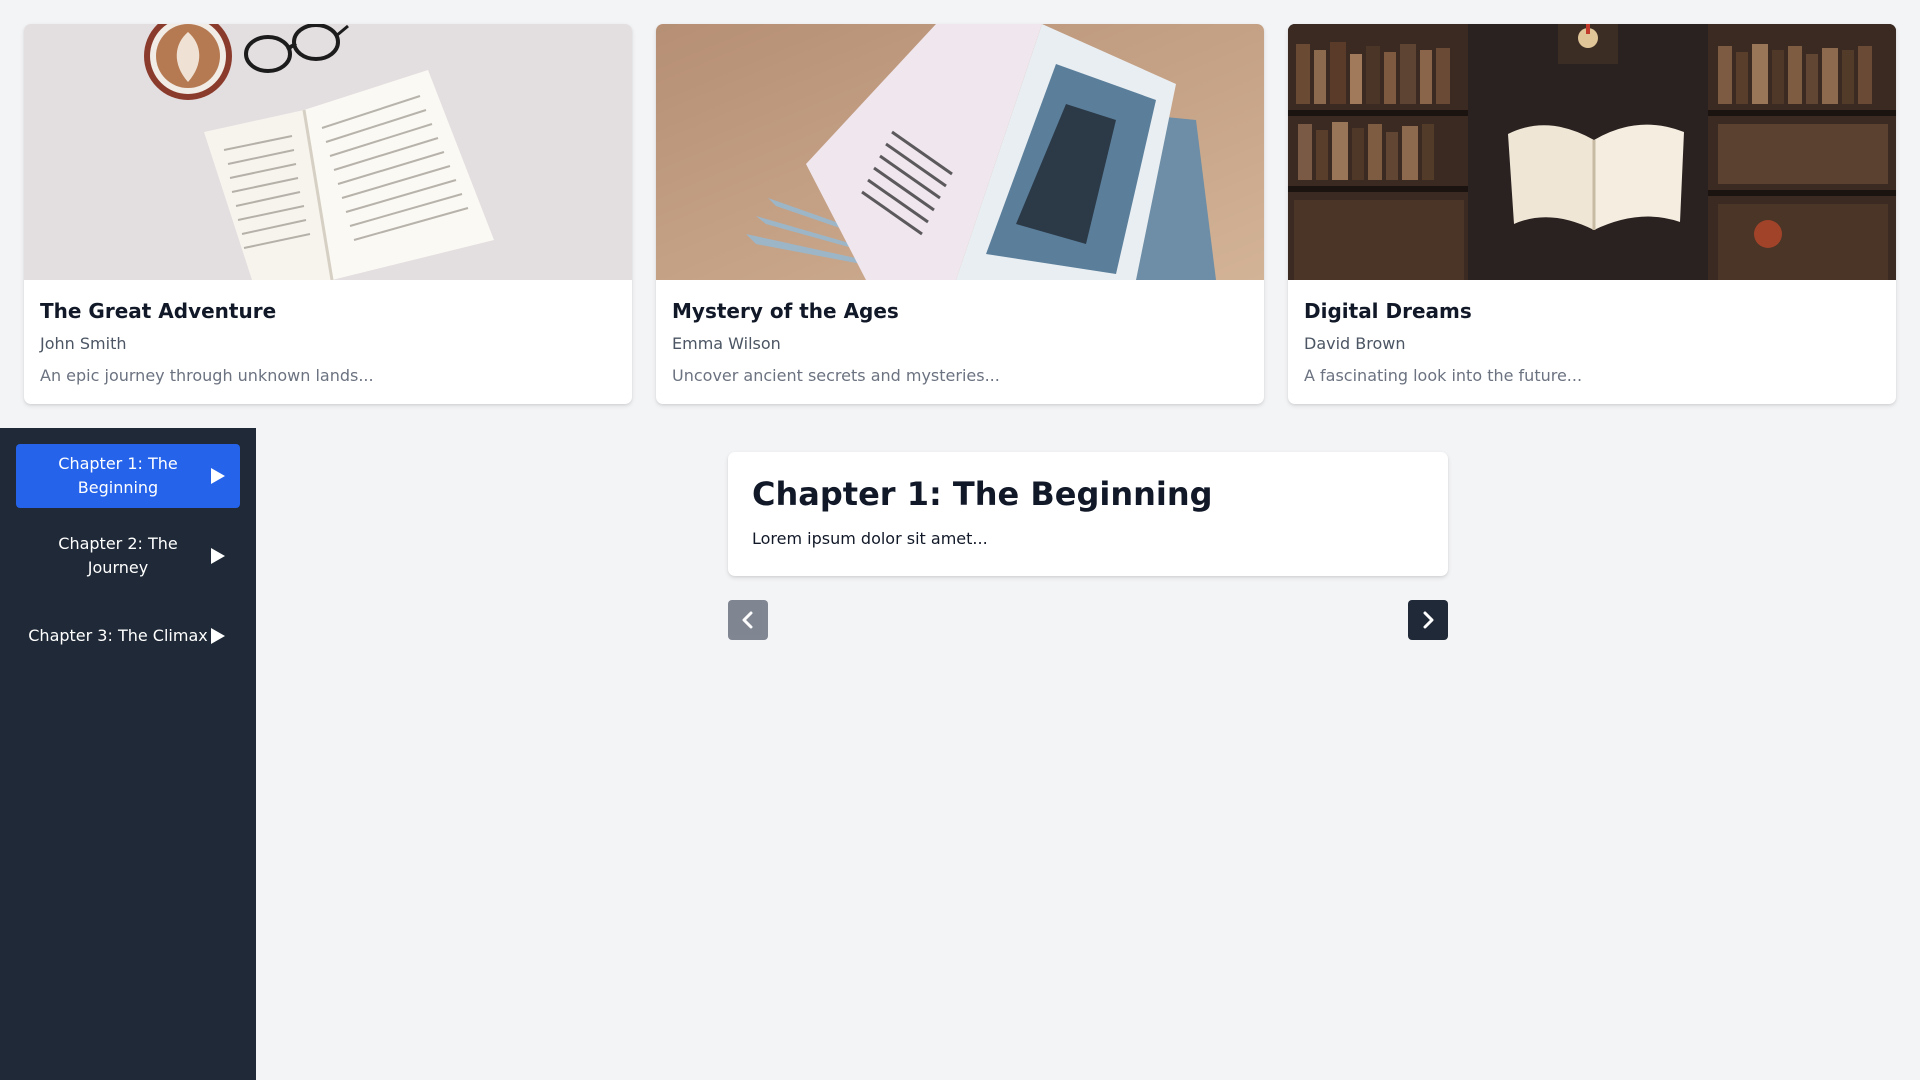  Describe the element at coordinates (1088, 620) in the screenshot. I see `chapter-pager` at that location.